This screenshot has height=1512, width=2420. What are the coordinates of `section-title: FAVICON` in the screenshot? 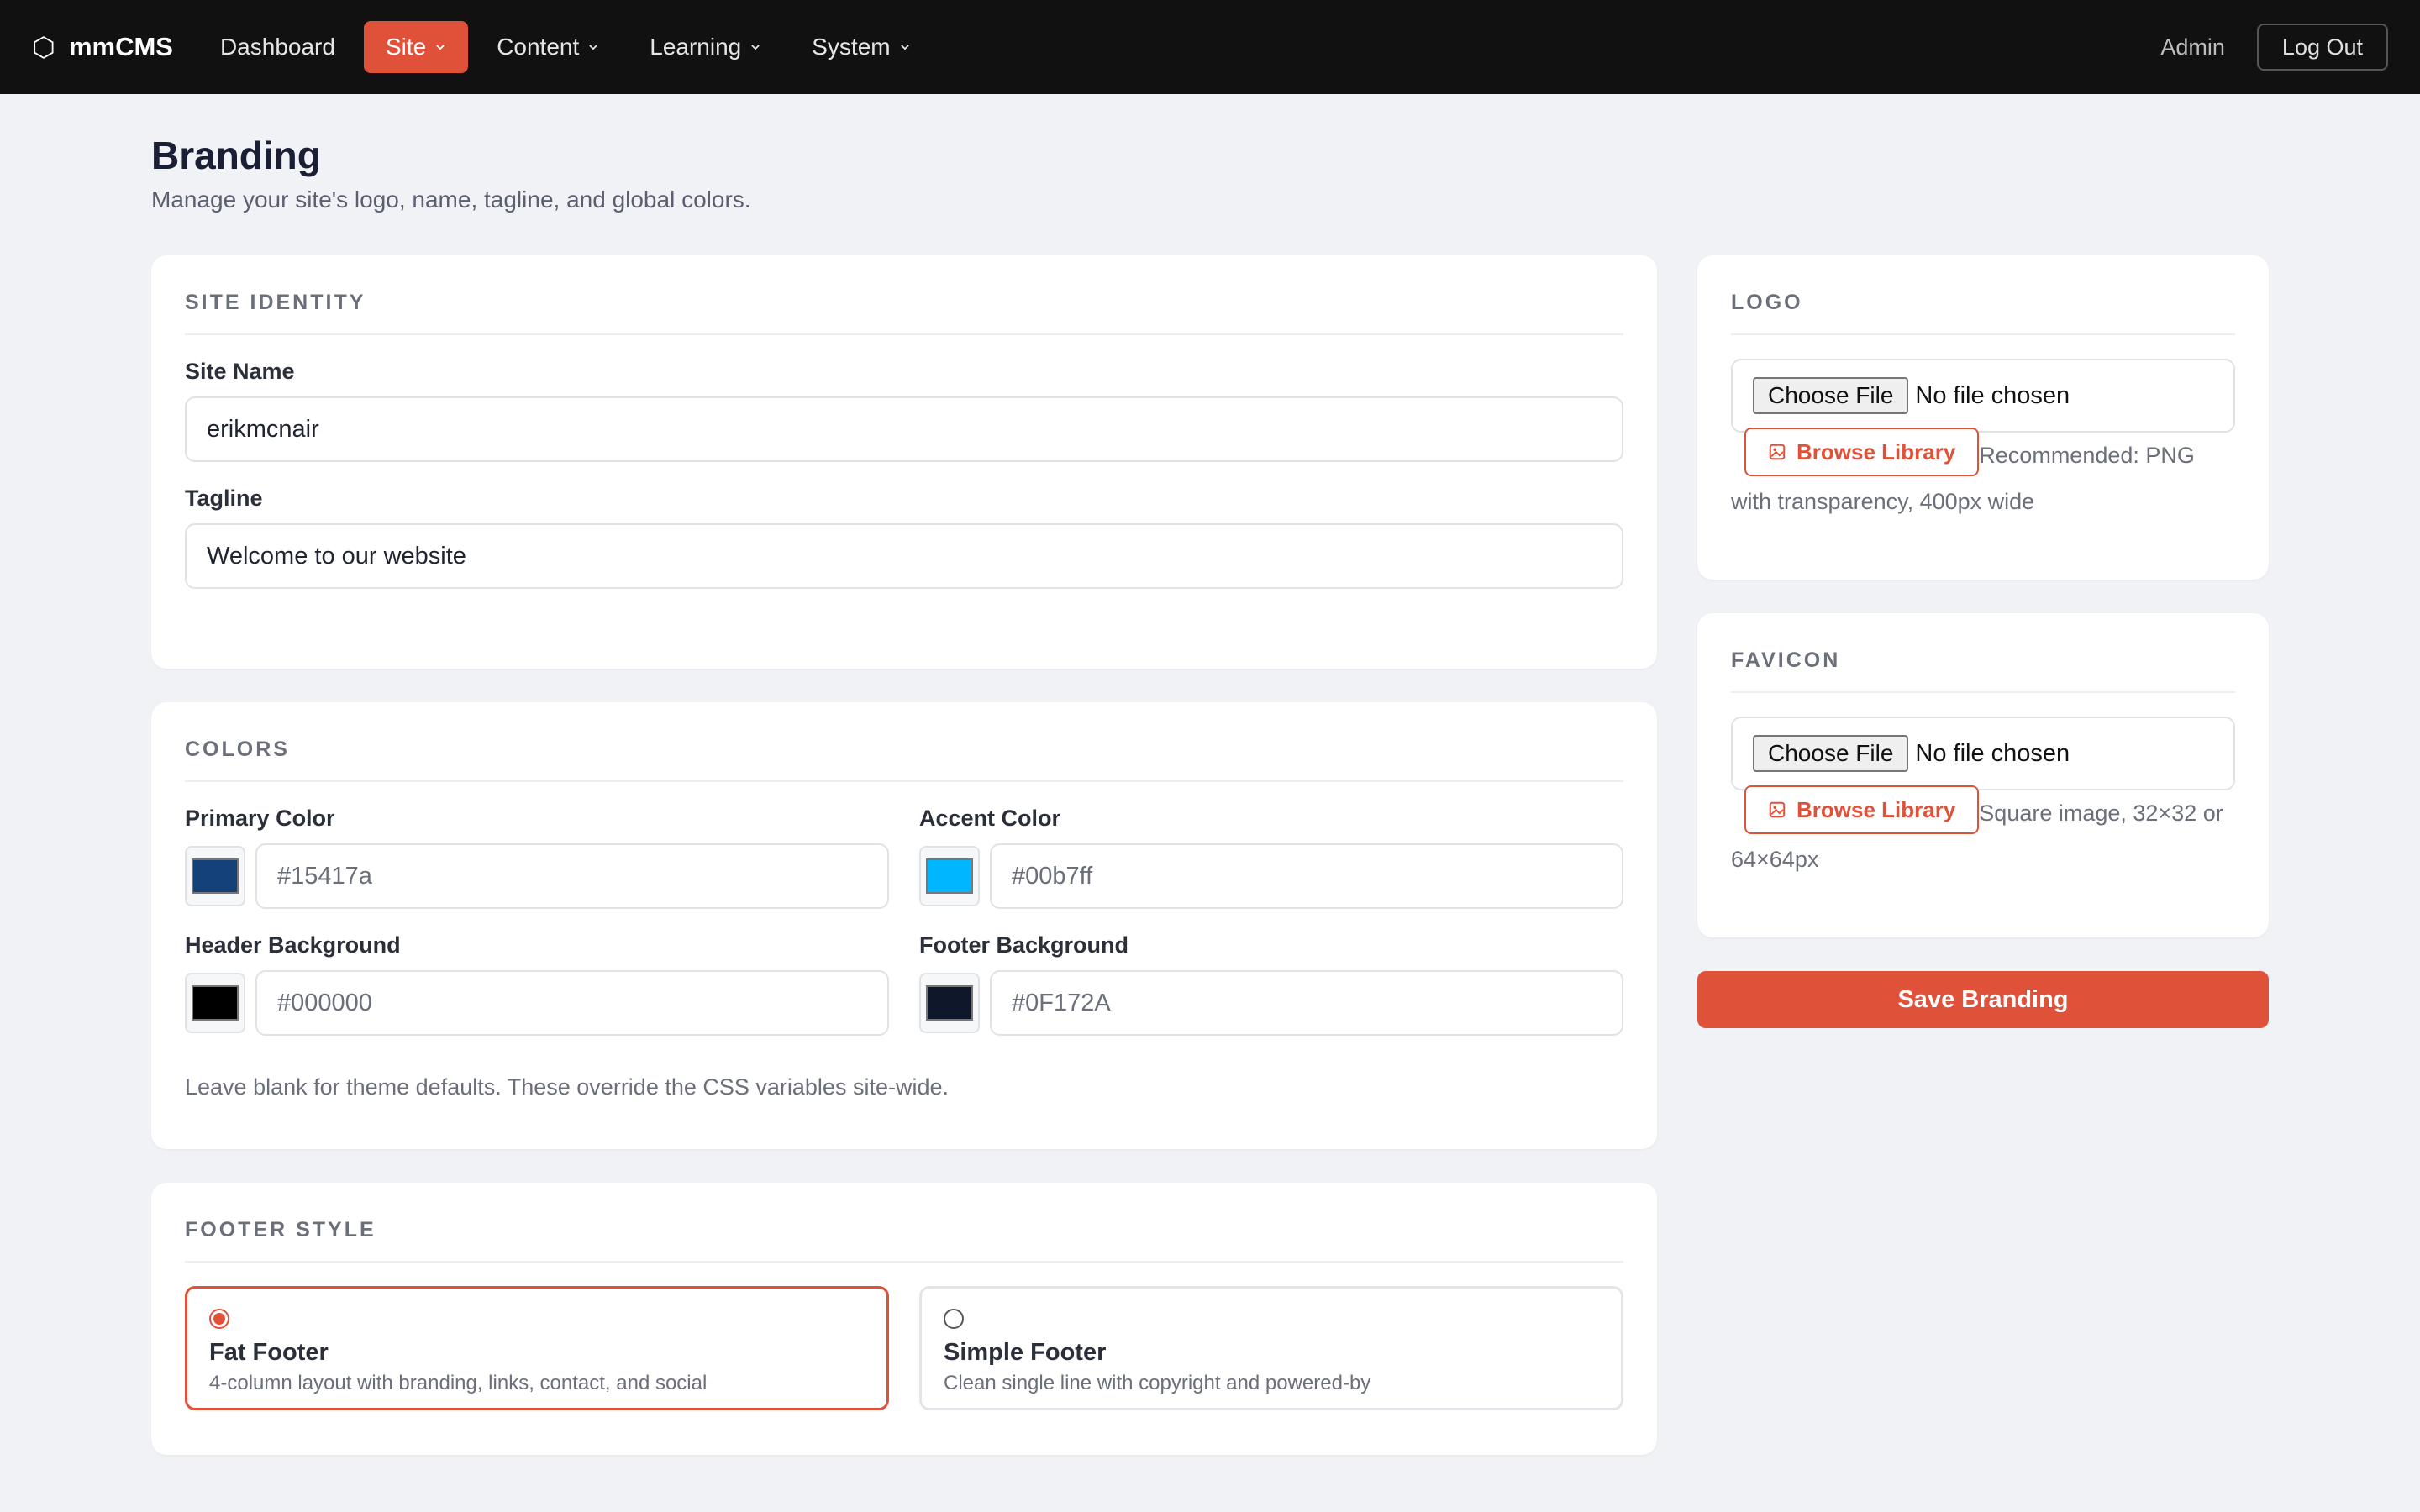 It's located at (1983, 653).